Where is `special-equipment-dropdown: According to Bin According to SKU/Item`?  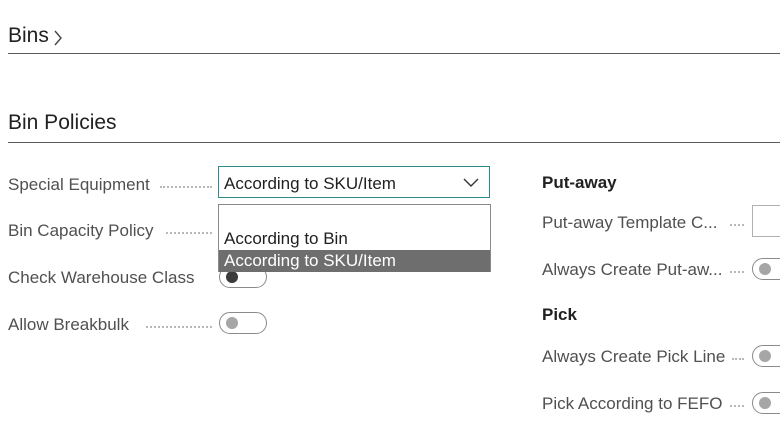
special-equipment-dropdown: According to Bin According to SKU/Item is located at coordinates (354, 238).